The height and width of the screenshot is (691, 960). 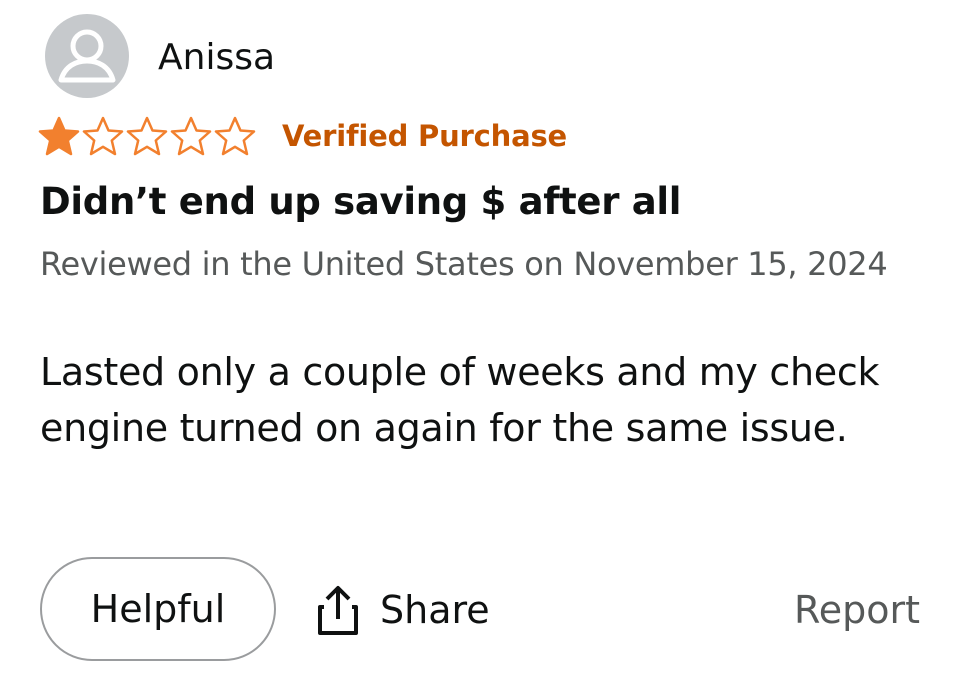 I want to click on star-filled-icon, so click(x=59, y=136).